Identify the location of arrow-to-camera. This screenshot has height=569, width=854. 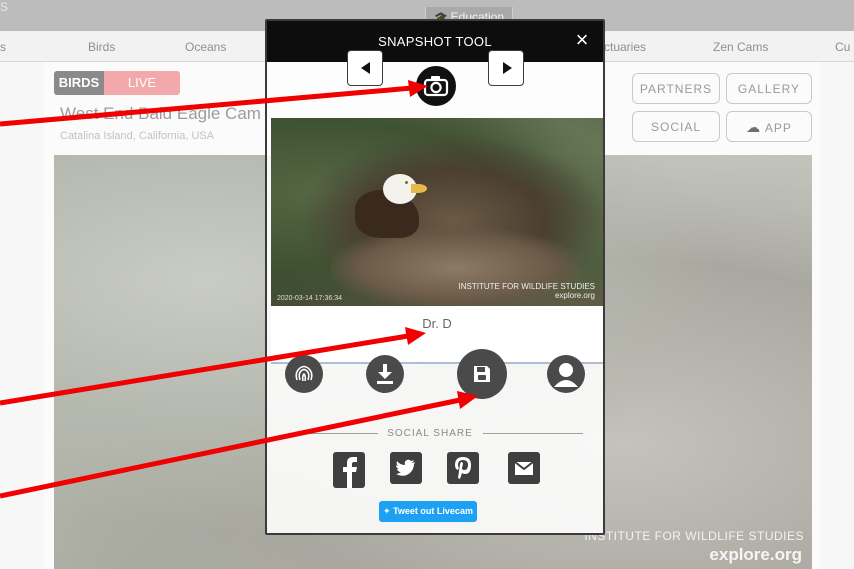
(214, 103).